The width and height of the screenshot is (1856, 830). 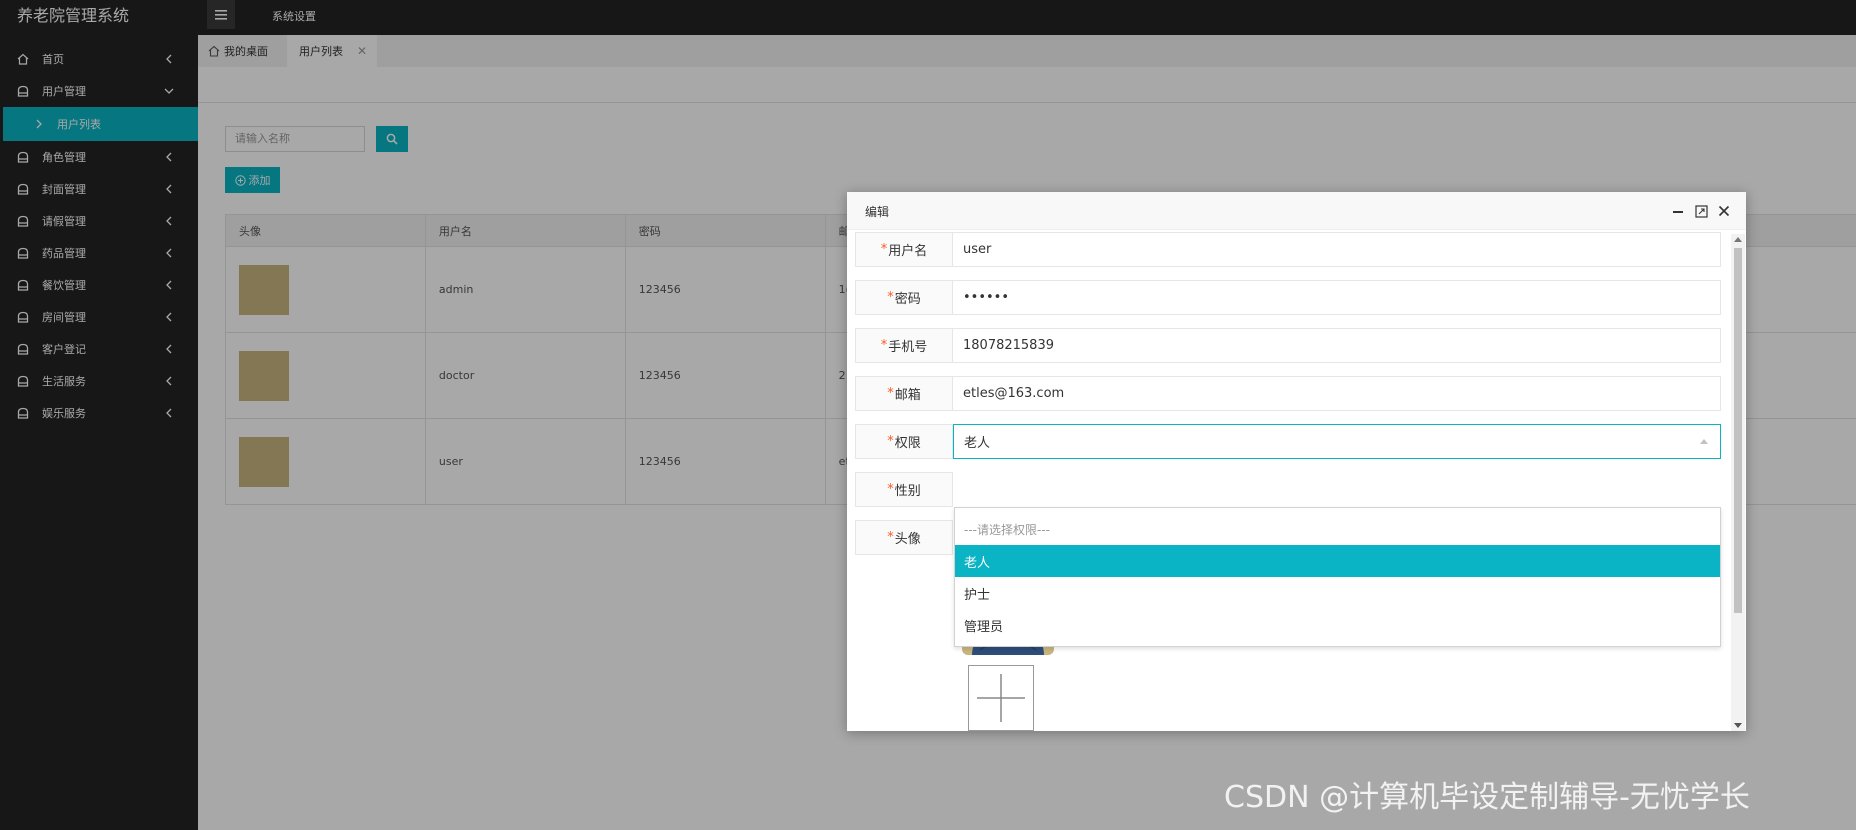 I want to click on form-row-password: * 密码 ••••••, so click(x=1288, y=297).